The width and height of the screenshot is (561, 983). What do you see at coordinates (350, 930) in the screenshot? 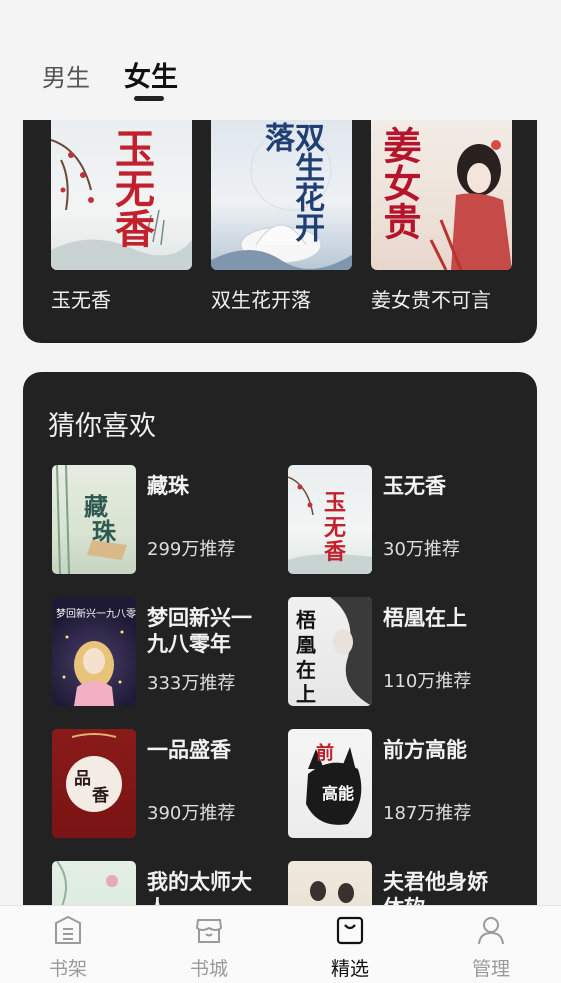
I see `featured-bag-icon` at bounding box center [350, 930].